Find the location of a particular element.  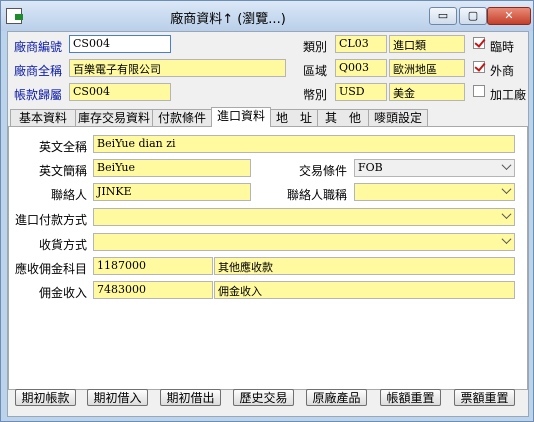

opening-lend-out-button: 期初借出 is located at coordinates (190, 397).